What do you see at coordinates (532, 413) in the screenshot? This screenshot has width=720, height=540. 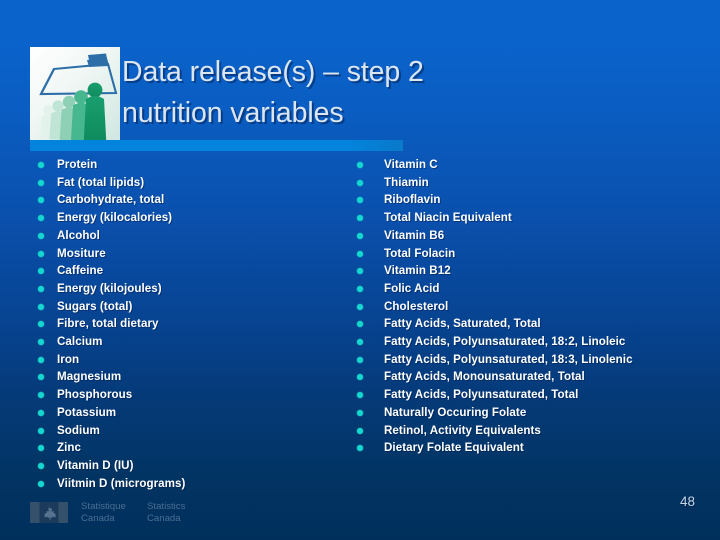 I see `list-item: Naturally Occuring Folate` at bounding box center [532, 413].